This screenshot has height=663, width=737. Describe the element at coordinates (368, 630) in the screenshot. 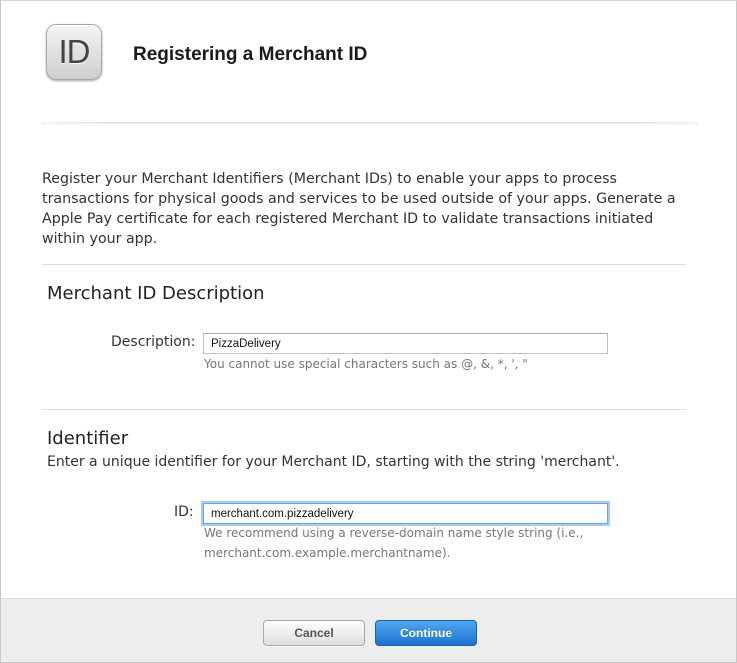

I see `action-footer: Cancel Continue` at that location.